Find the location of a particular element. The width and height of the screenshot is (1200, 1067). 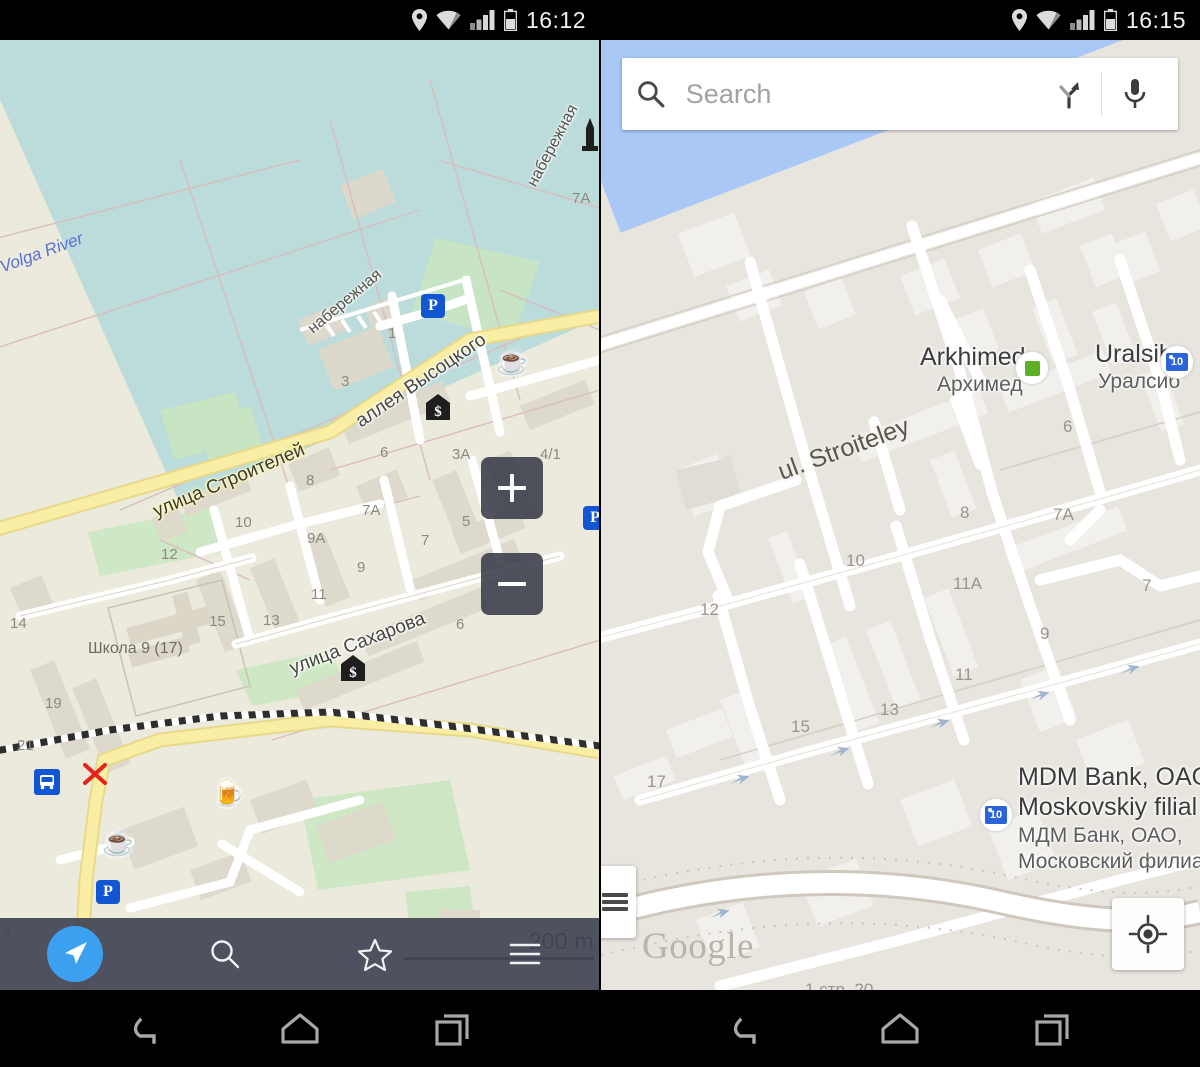

status-bar-right: 16:15 is located at coordinates (900, 20).